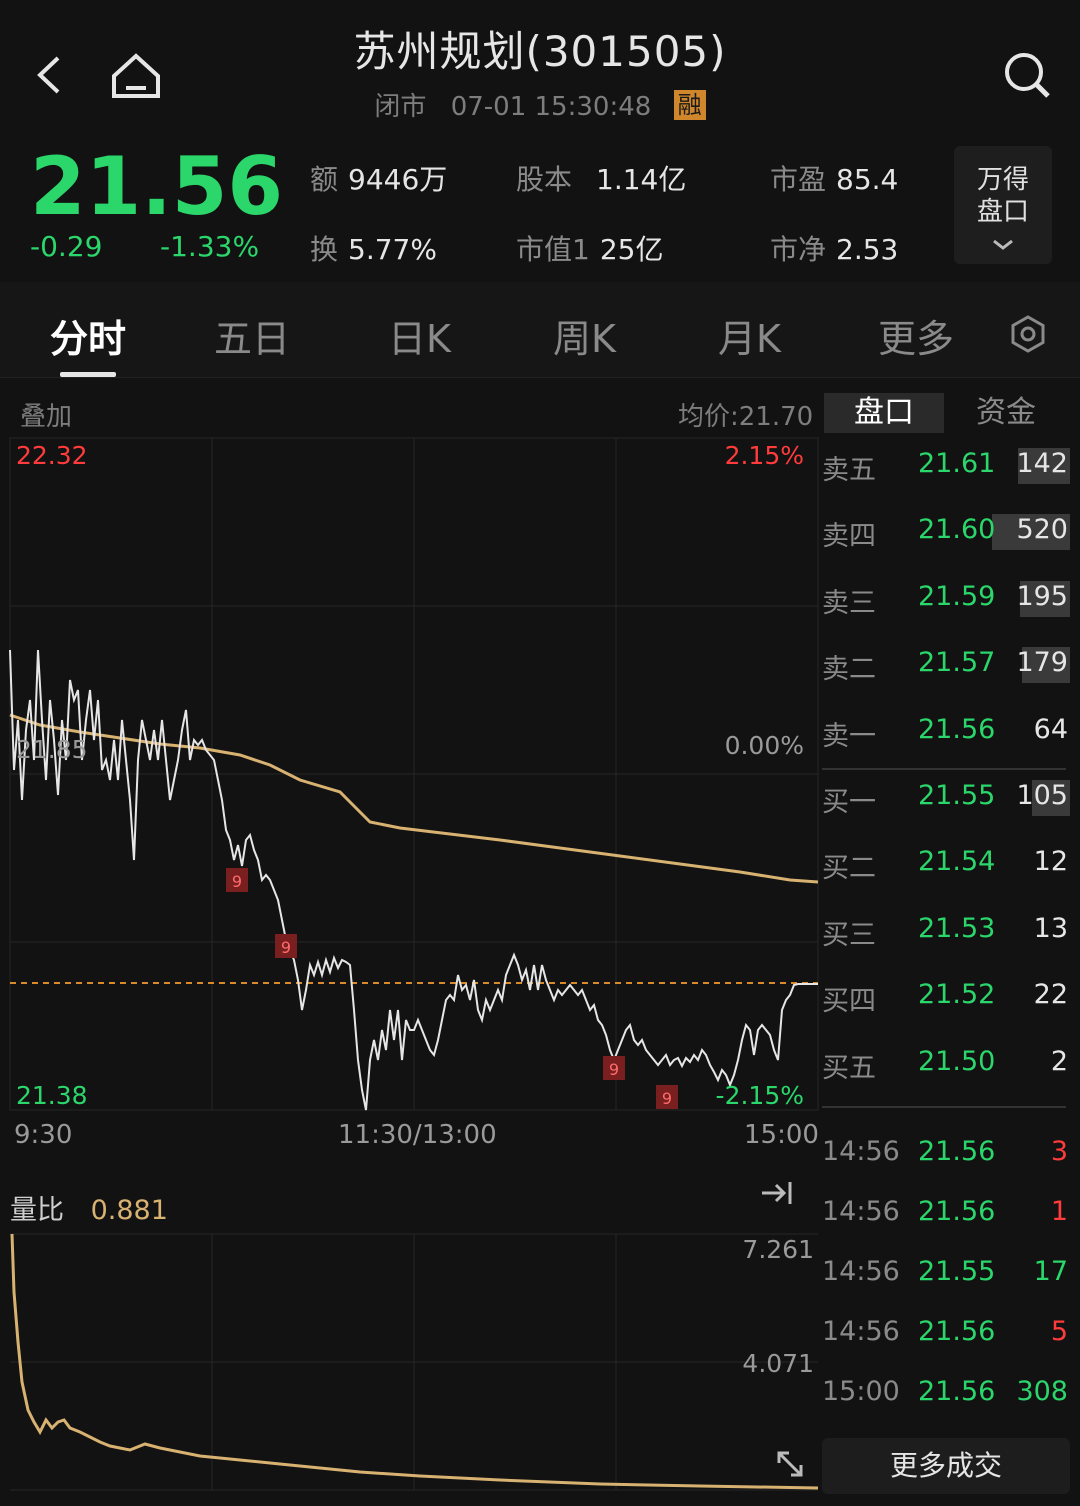 Image resolution: width=1080 pixels, height=1506 pixels. I want to click on trade-volume: 17, so click(1050, 1271).